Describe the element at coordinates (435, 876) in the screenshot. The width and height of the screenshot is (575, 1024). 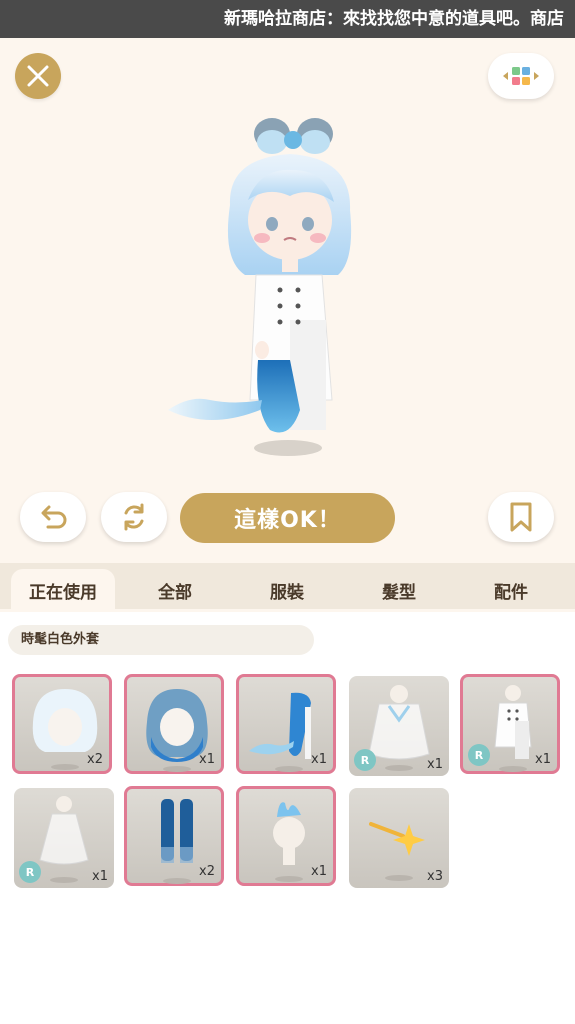
I see `item-count: x3` at that location.